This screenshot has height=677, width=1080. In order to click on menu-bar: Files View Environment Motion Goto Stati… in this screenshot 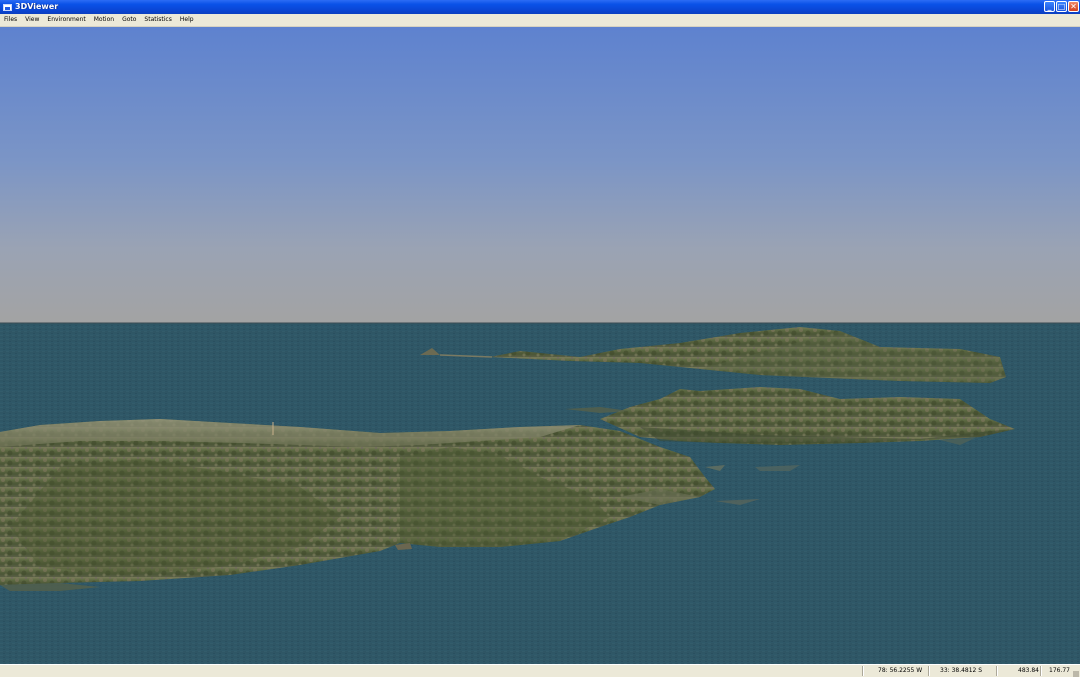, I will do `click(540, 20)`.